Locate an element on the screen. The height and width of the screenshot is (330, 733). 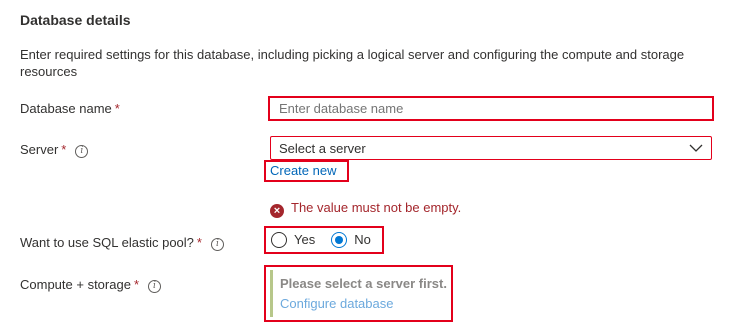
compute-storage-message: Please select a server first. is located at coordinates (363, 283).